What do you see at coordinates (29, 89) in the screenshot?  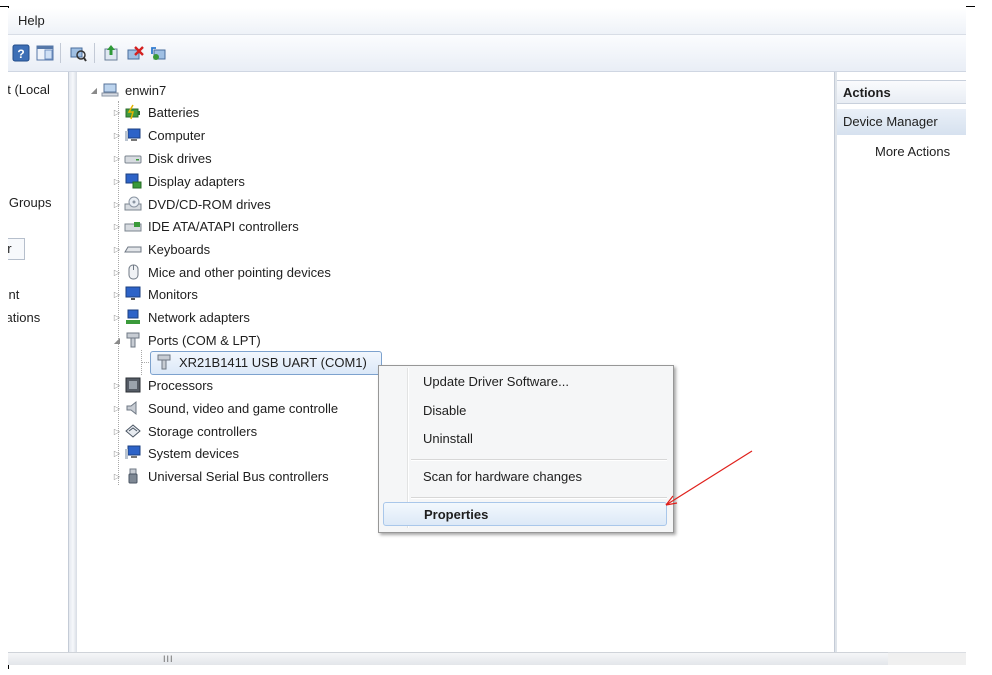 I see `console-tree-item: nt (Local` at bounding box center [29, 89].